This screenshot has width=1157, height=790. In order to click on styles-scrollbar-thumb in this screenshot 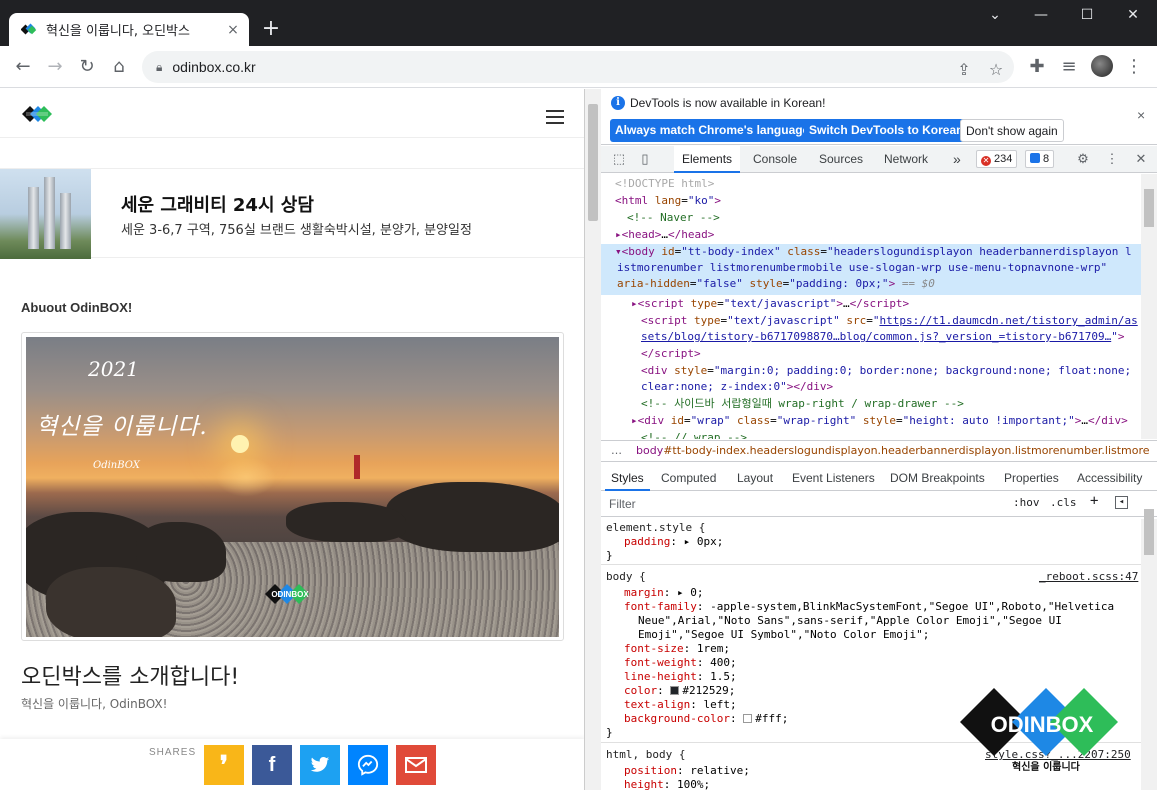, I will do `click(1149, 532)`.